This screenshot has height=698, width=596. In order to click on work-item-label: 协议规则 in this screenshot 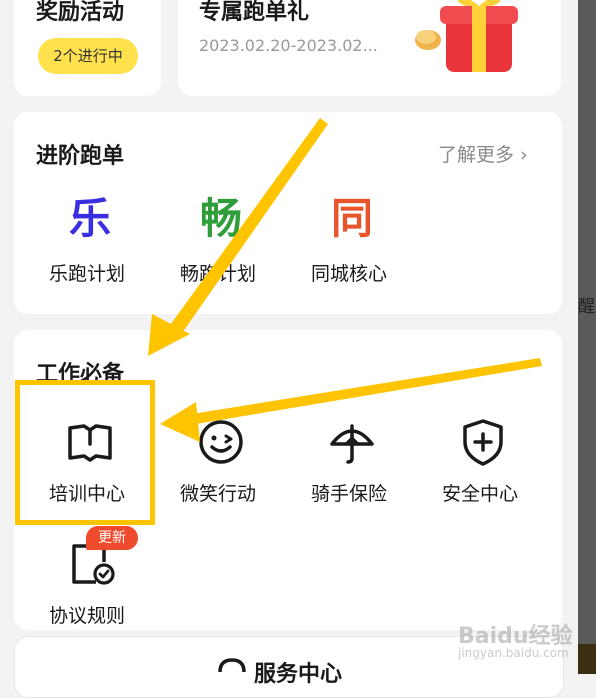, I will do `click(87, 616)`.